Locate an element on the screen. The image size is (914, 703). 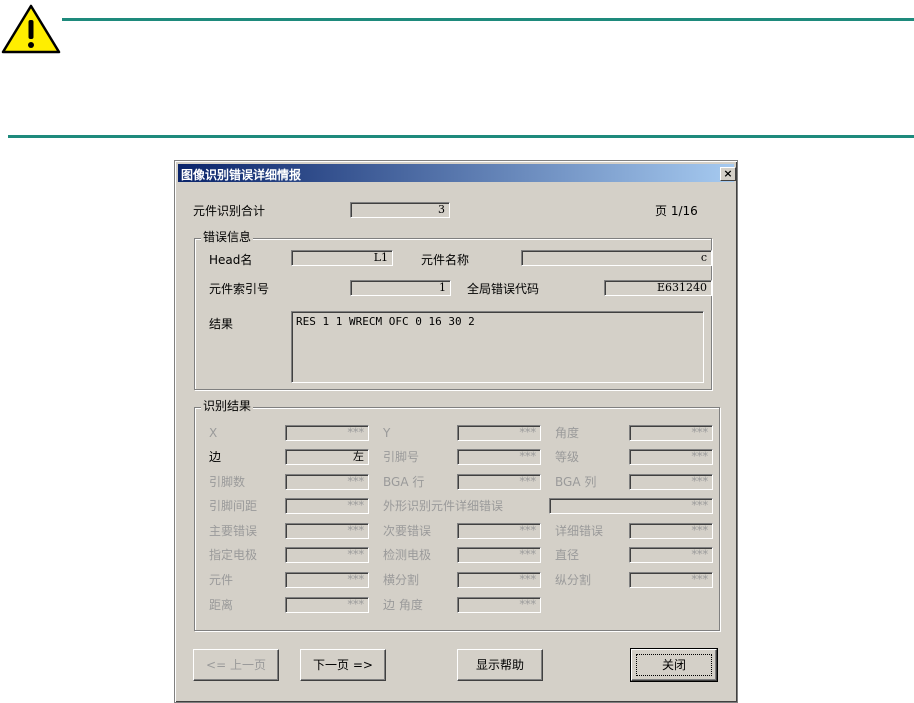
vertical-split-field: *** is located at coordinates (671, 580).